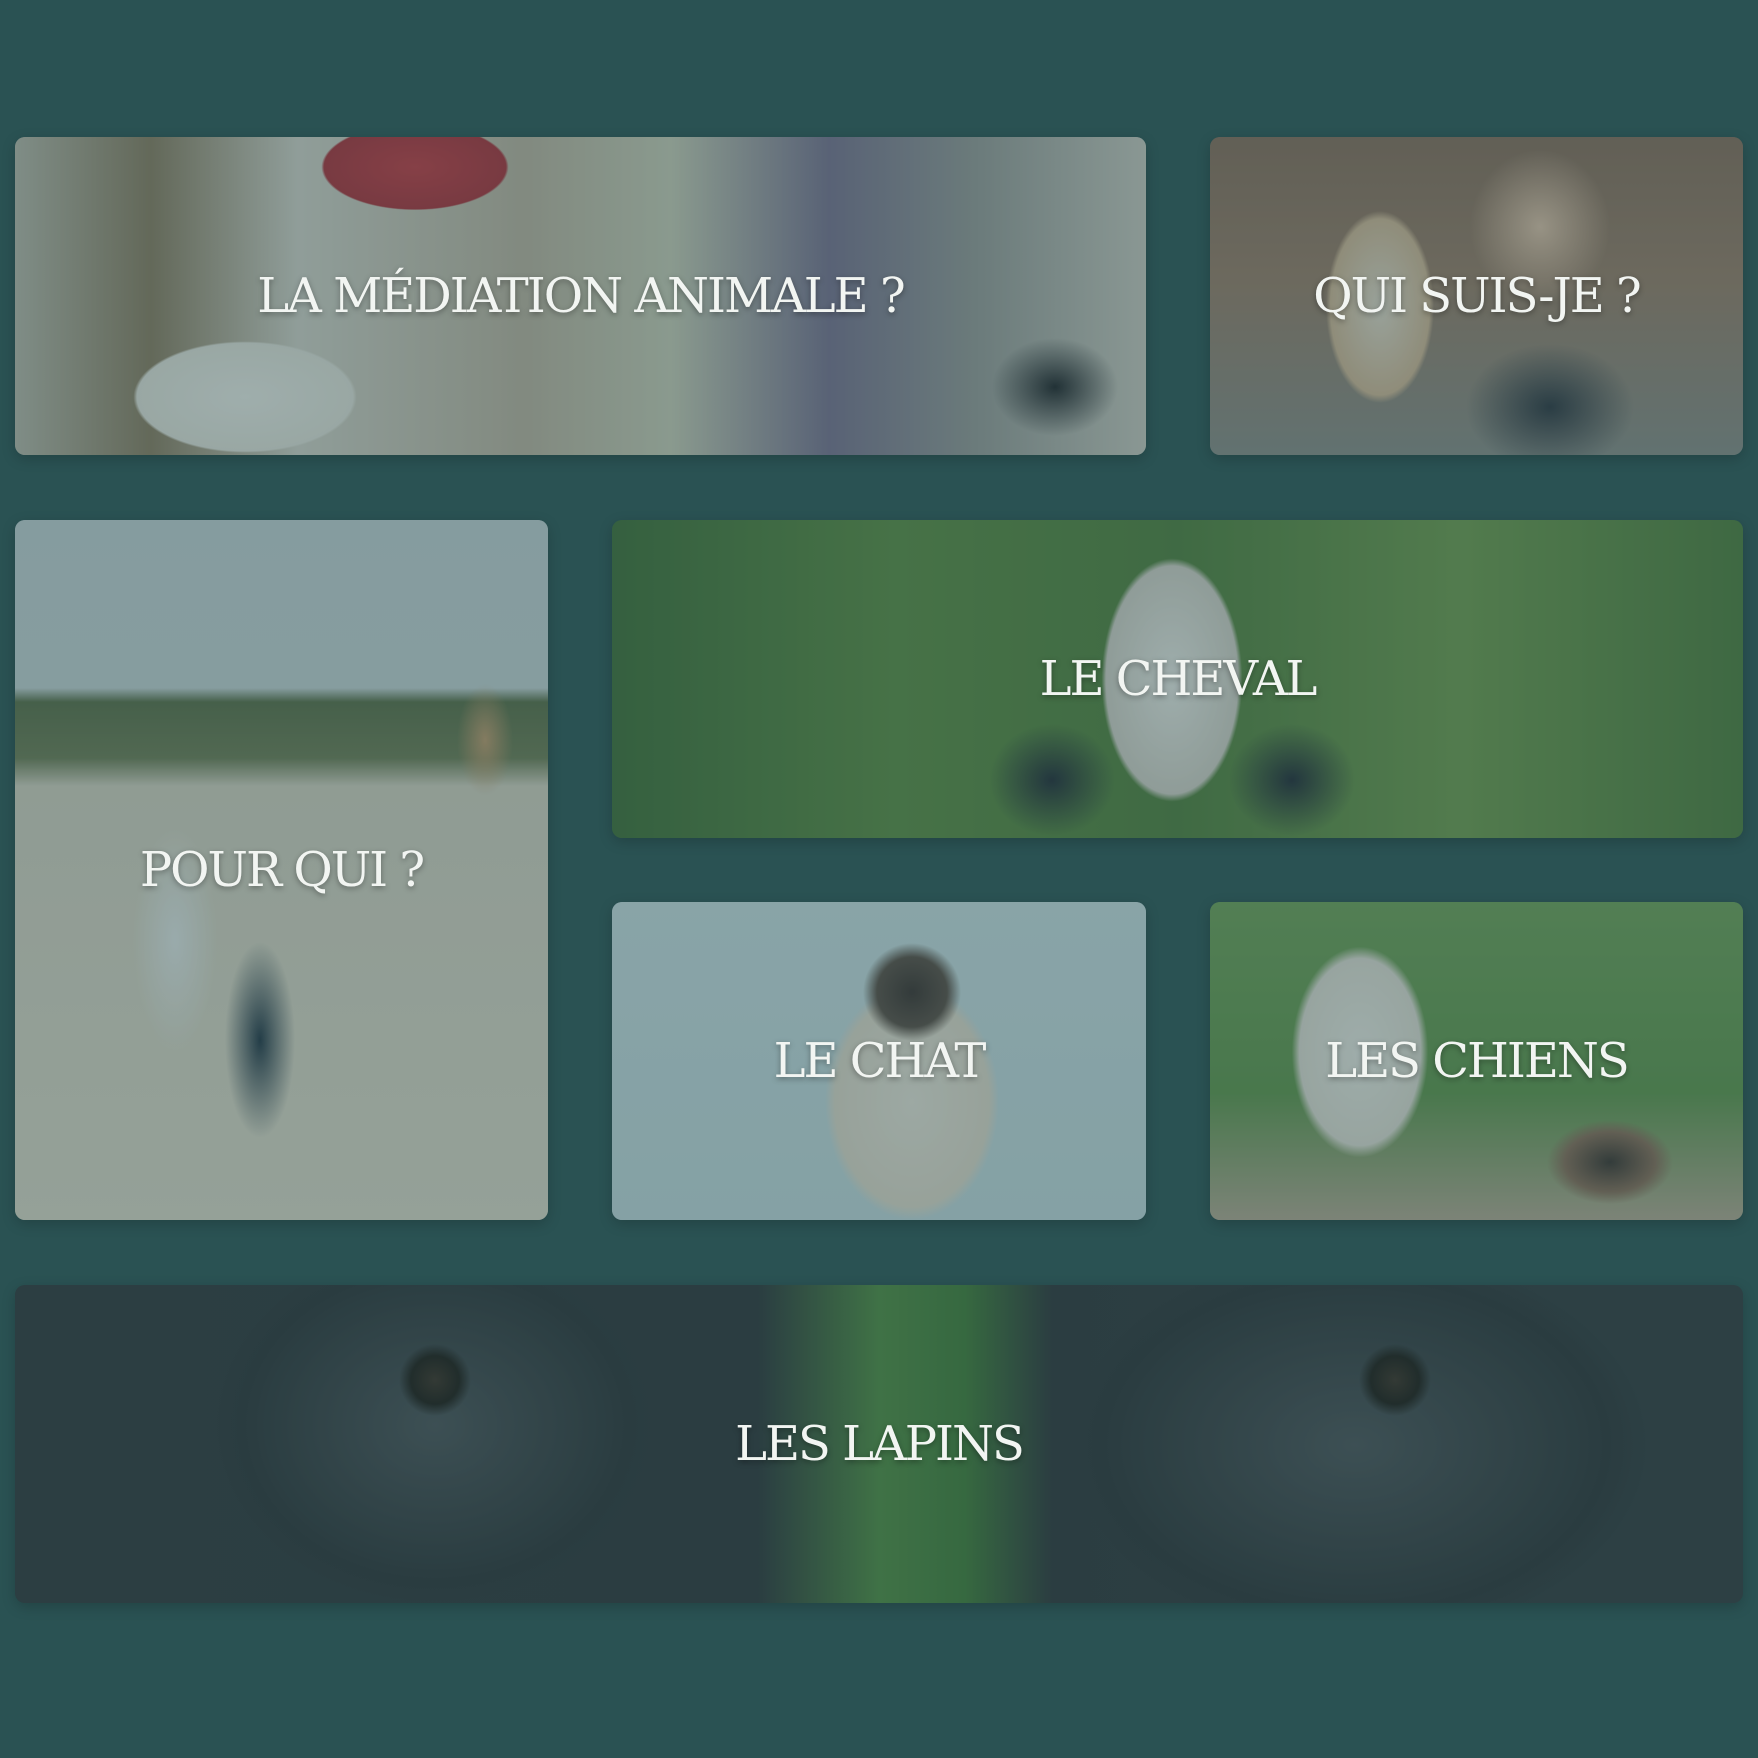 The image size is (1758, 1758). I want to click on tile-qui-suis-je: QUI SUIS-JE ?, so click(1476, 296).